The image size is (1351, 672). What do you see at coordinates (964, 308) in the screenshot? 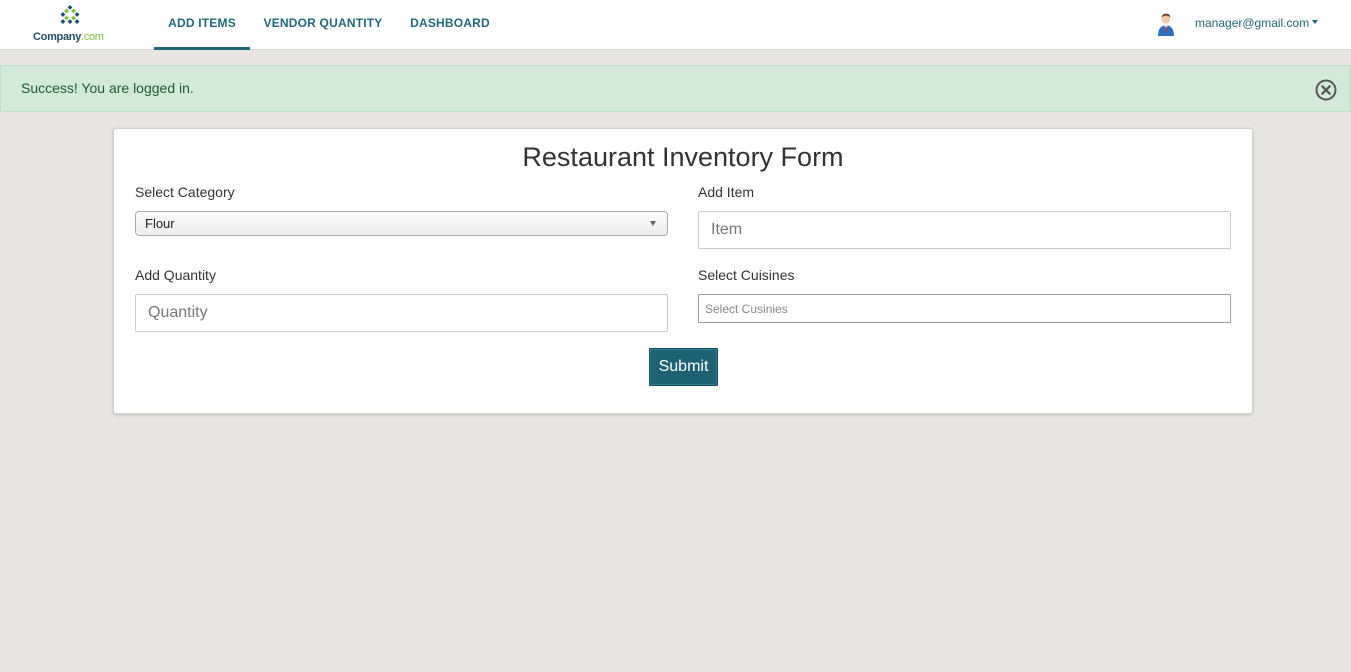
I see `cuisines-multiselect: Select Cusinies` at bounding box center [964, 308].